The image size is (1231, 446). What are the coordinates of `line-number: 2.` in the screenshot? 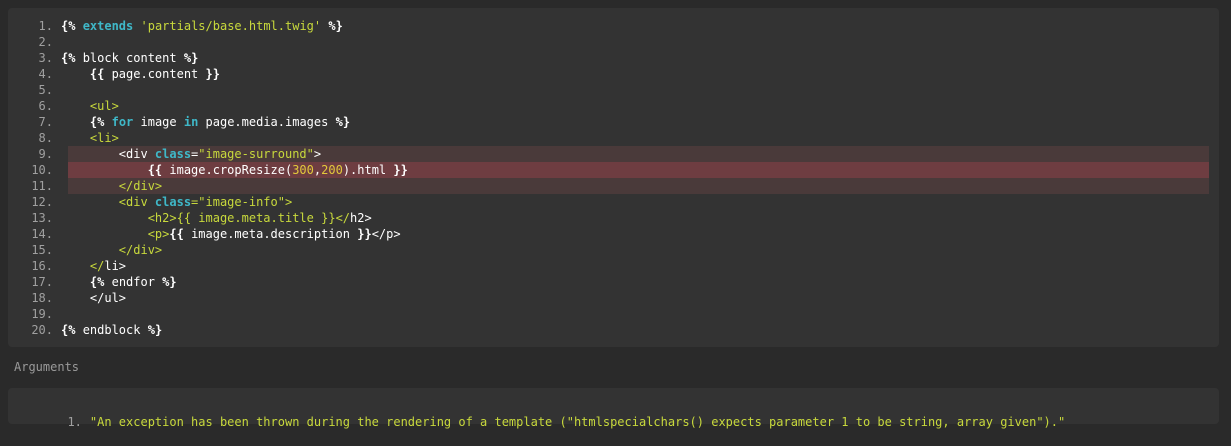 It's located at (45, 42).